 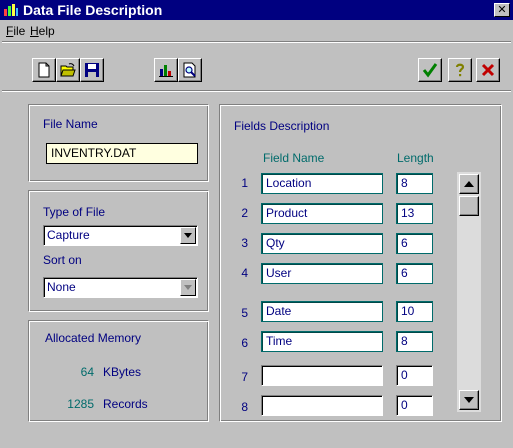 I want to click on allocated-memory-group: Allocated Memory 64 KBytes 1285 Records, so click(x=118, y=371).